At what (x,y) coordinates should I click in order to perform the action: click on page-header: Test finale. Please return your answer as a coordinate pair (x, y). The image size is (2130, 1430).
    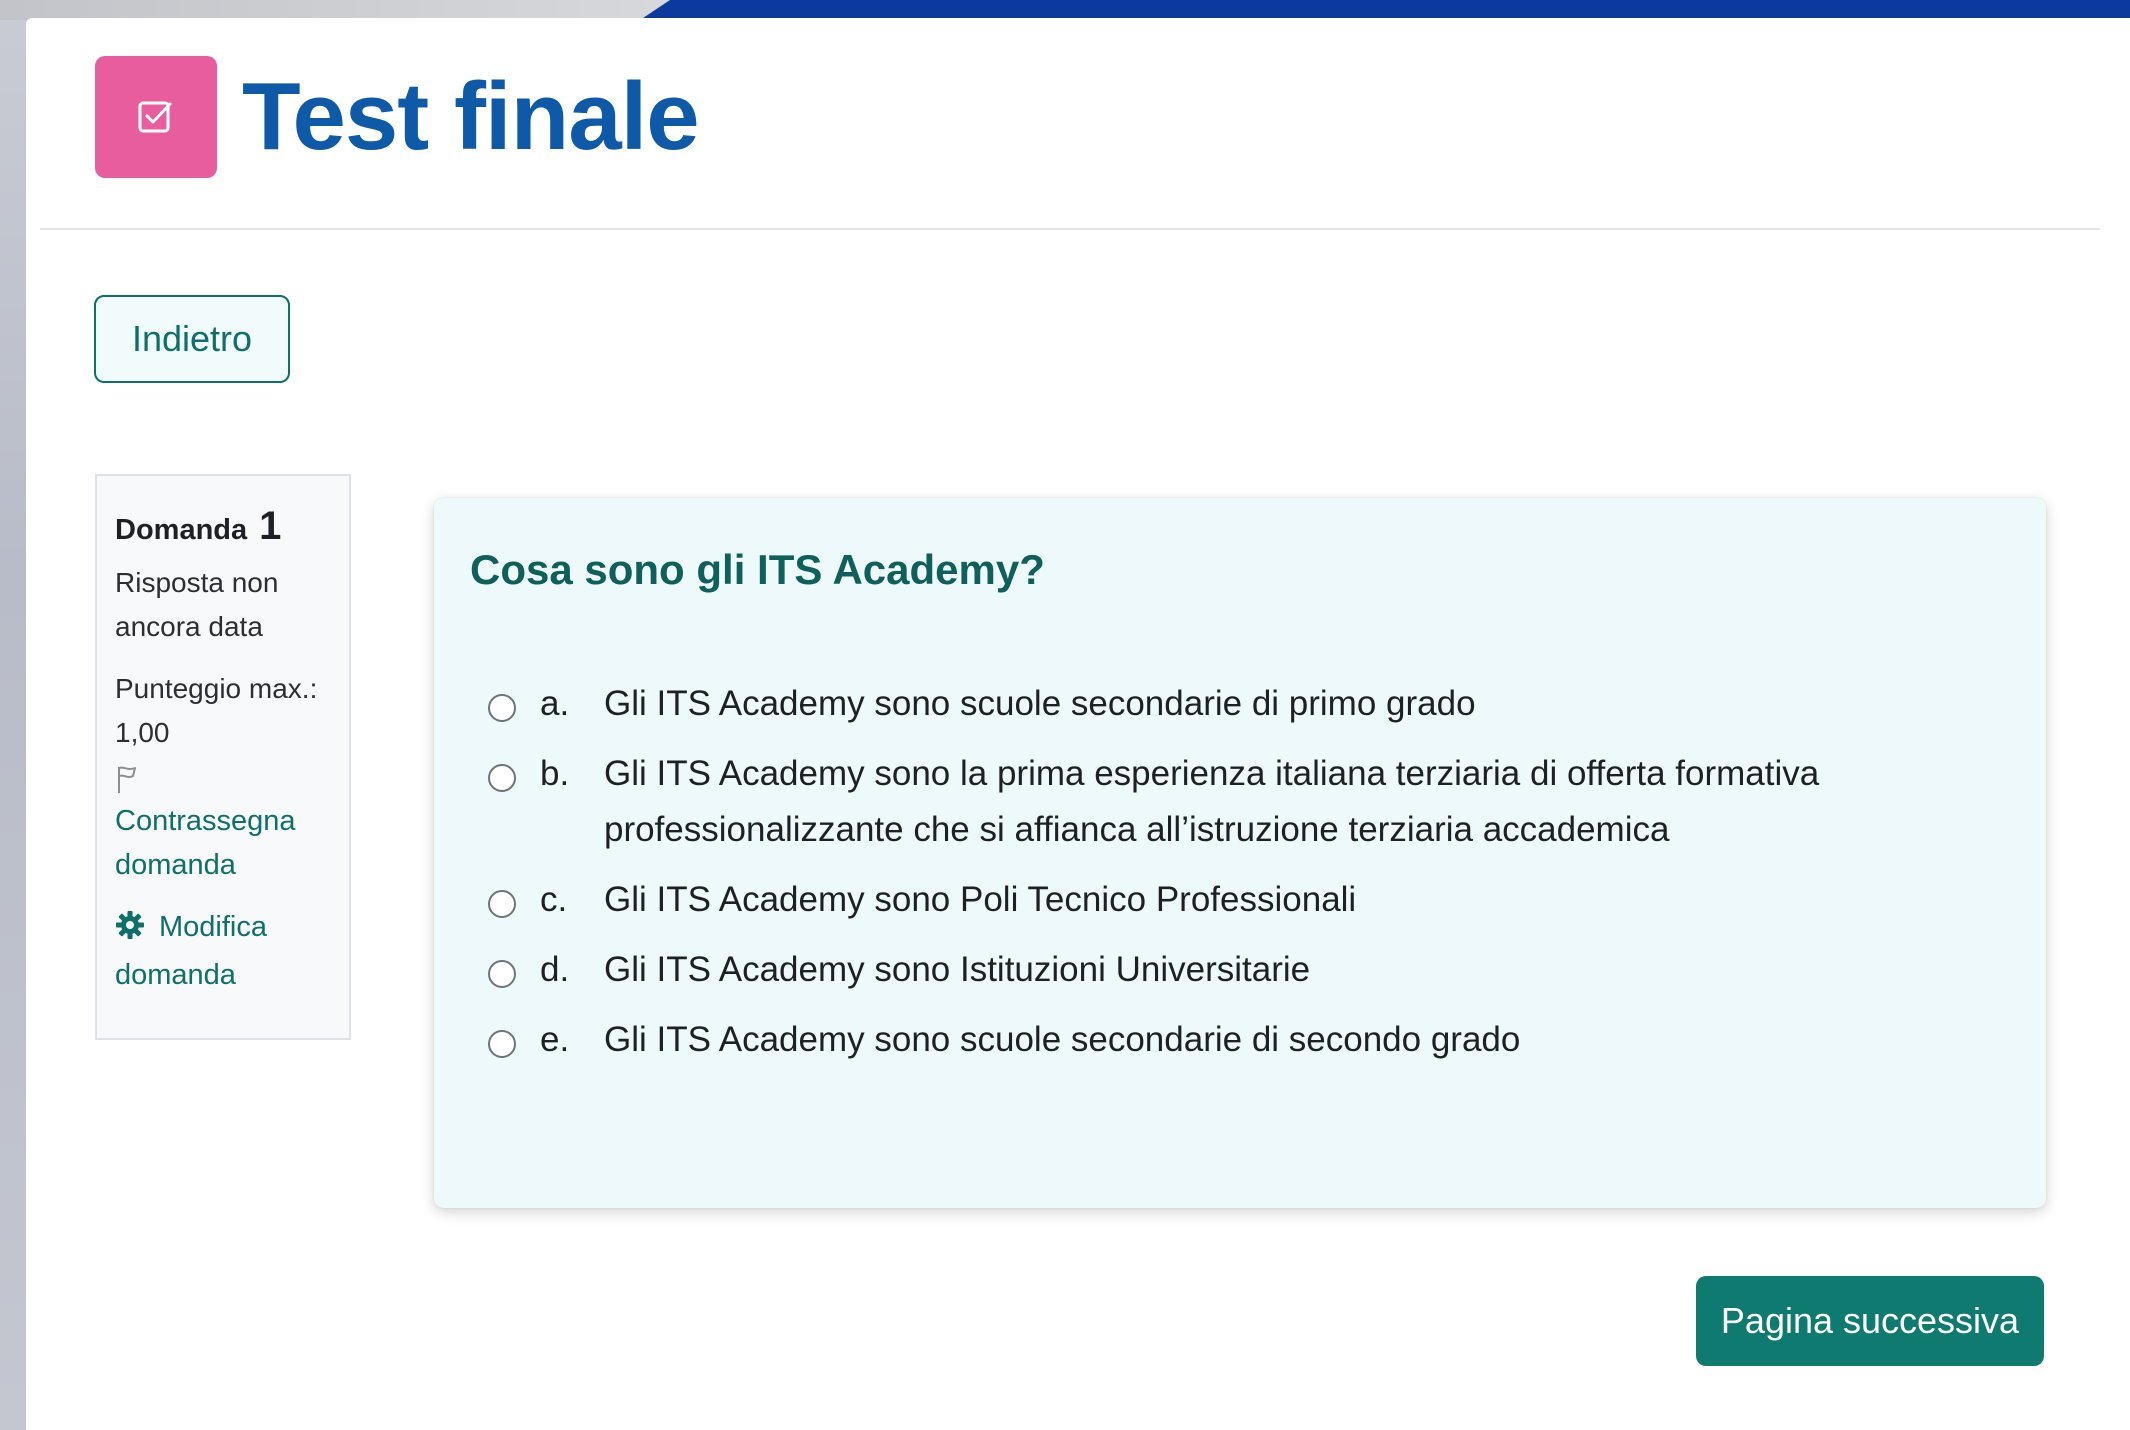
    Looking at the image, I should click on (397, 117).